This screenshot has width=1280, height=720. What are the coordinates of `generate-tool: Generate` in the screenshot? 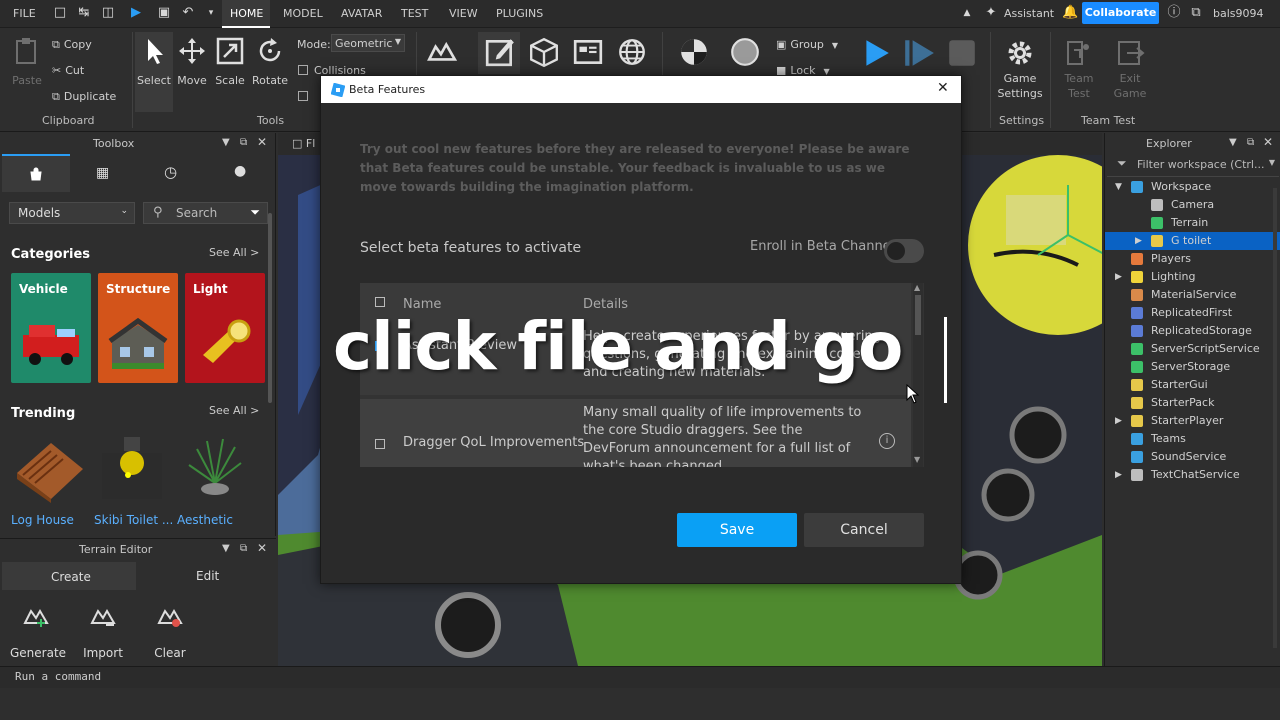 It's located at (38, 632).